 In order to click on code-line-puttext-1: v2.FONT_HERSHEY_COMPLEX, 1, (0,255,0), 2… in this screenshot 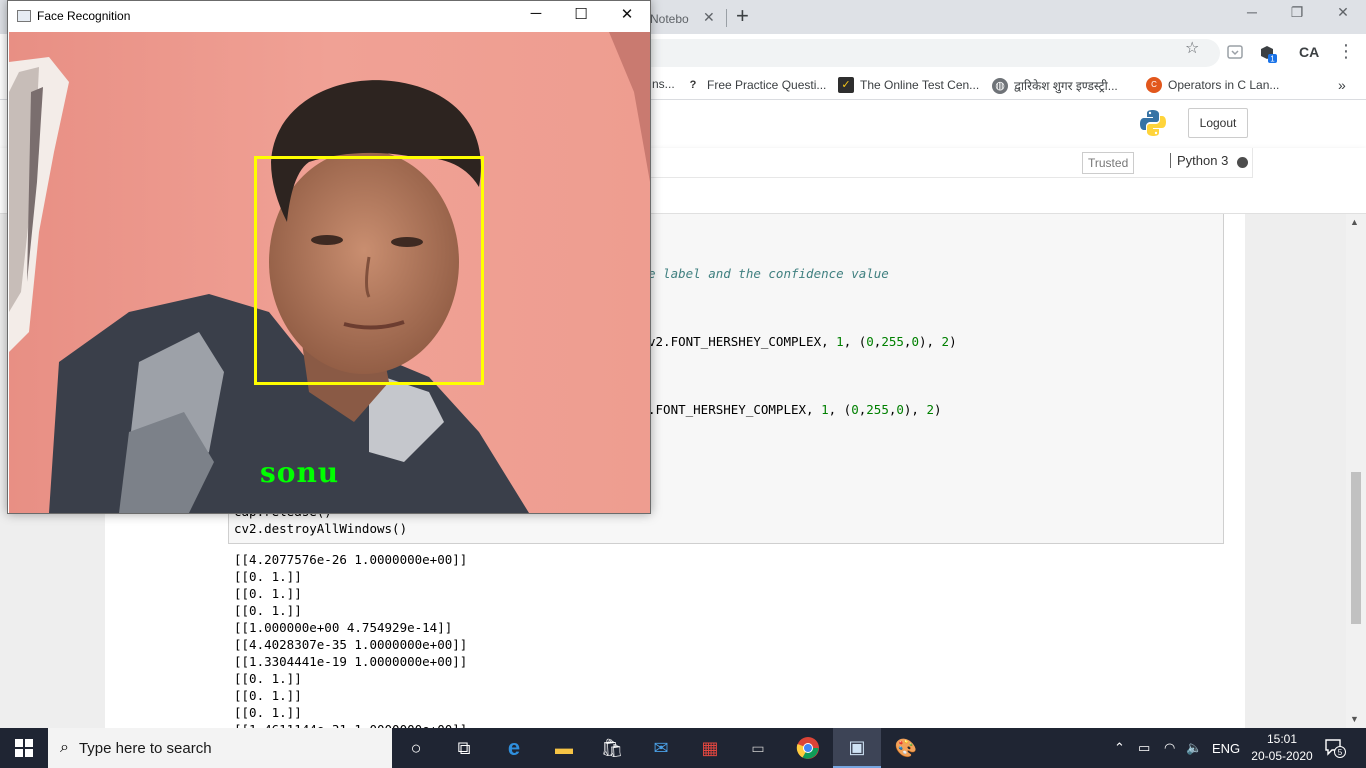, I will do `click(802, 341)`.